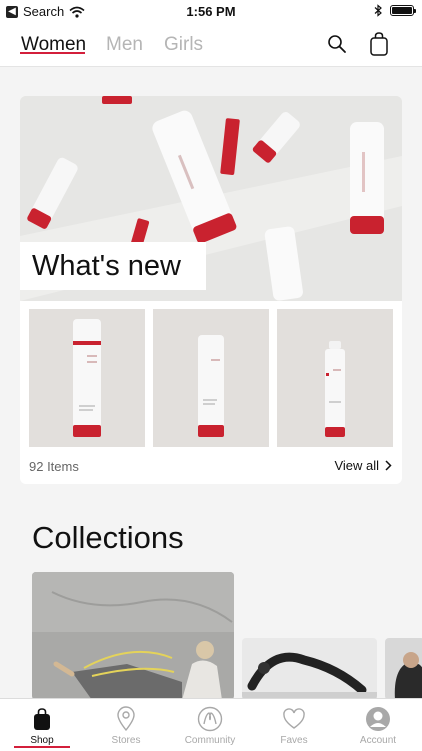 This screenshot has height=751, width=422. I want to click on heart-icon, so click(294, 718).